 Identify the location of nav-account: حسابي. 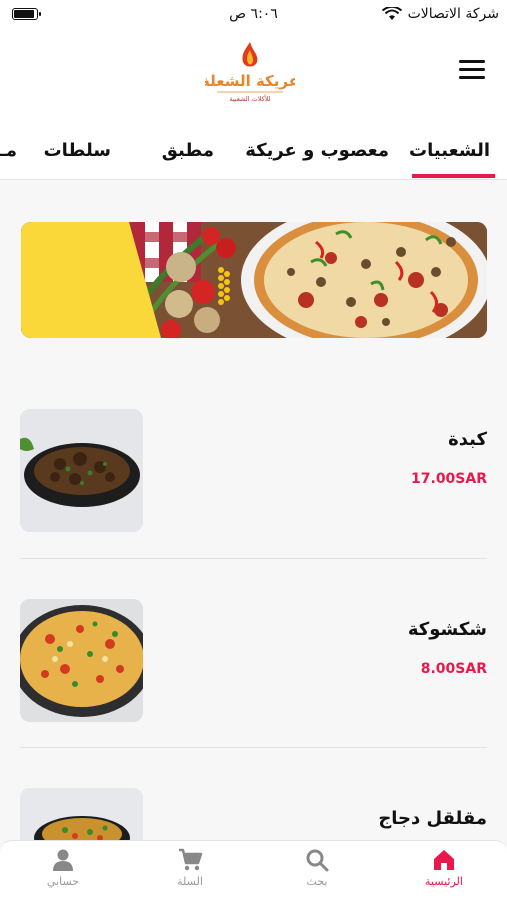
(63, 867).